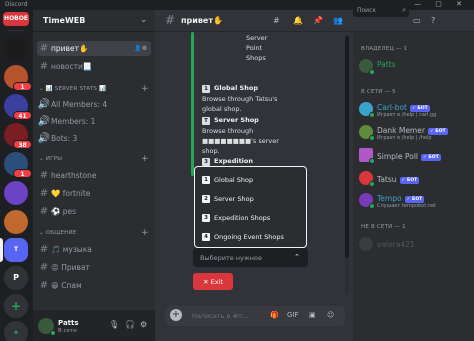 The height and width of the screenshot is (341, 474). I want to click on channel-label: 😡 Приват, so click(70, 267).